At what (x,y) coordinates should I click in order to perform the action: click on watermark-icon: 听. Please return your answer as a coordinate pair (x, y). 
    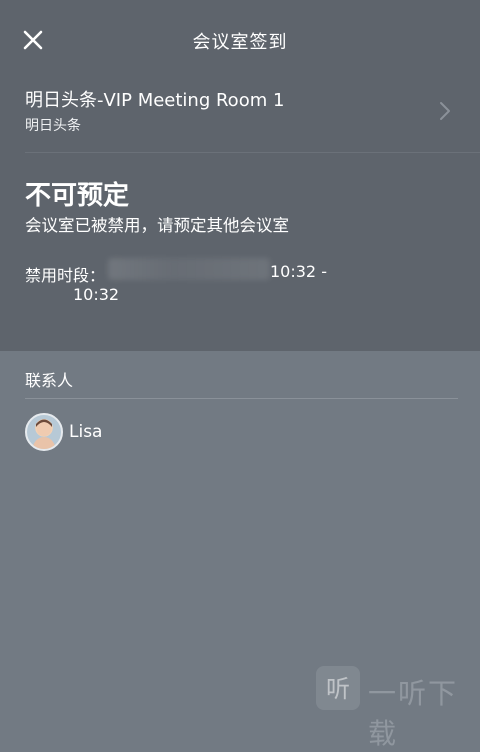
    Looking at the image, I should click on (338, 688).